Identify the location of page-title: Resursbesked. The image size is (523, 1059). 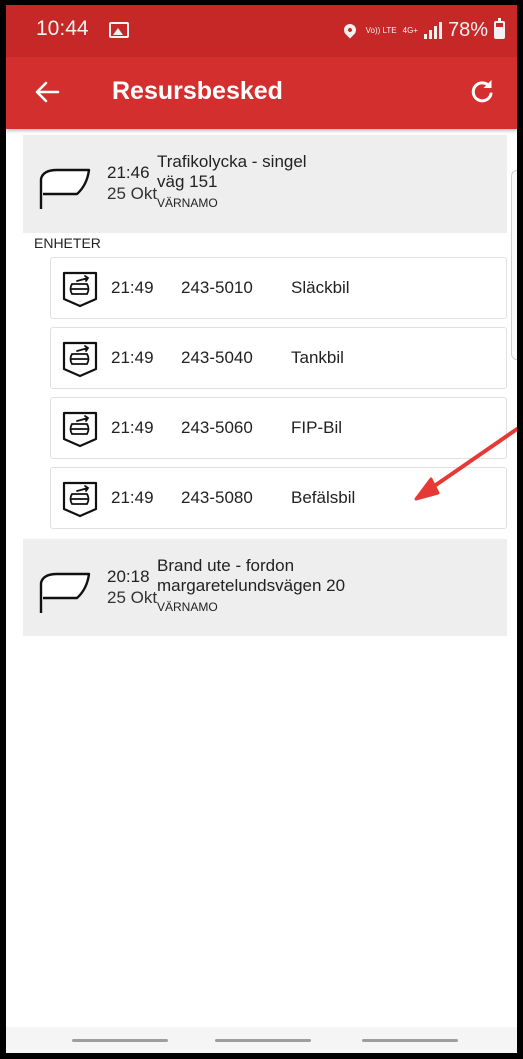
(197, 91).